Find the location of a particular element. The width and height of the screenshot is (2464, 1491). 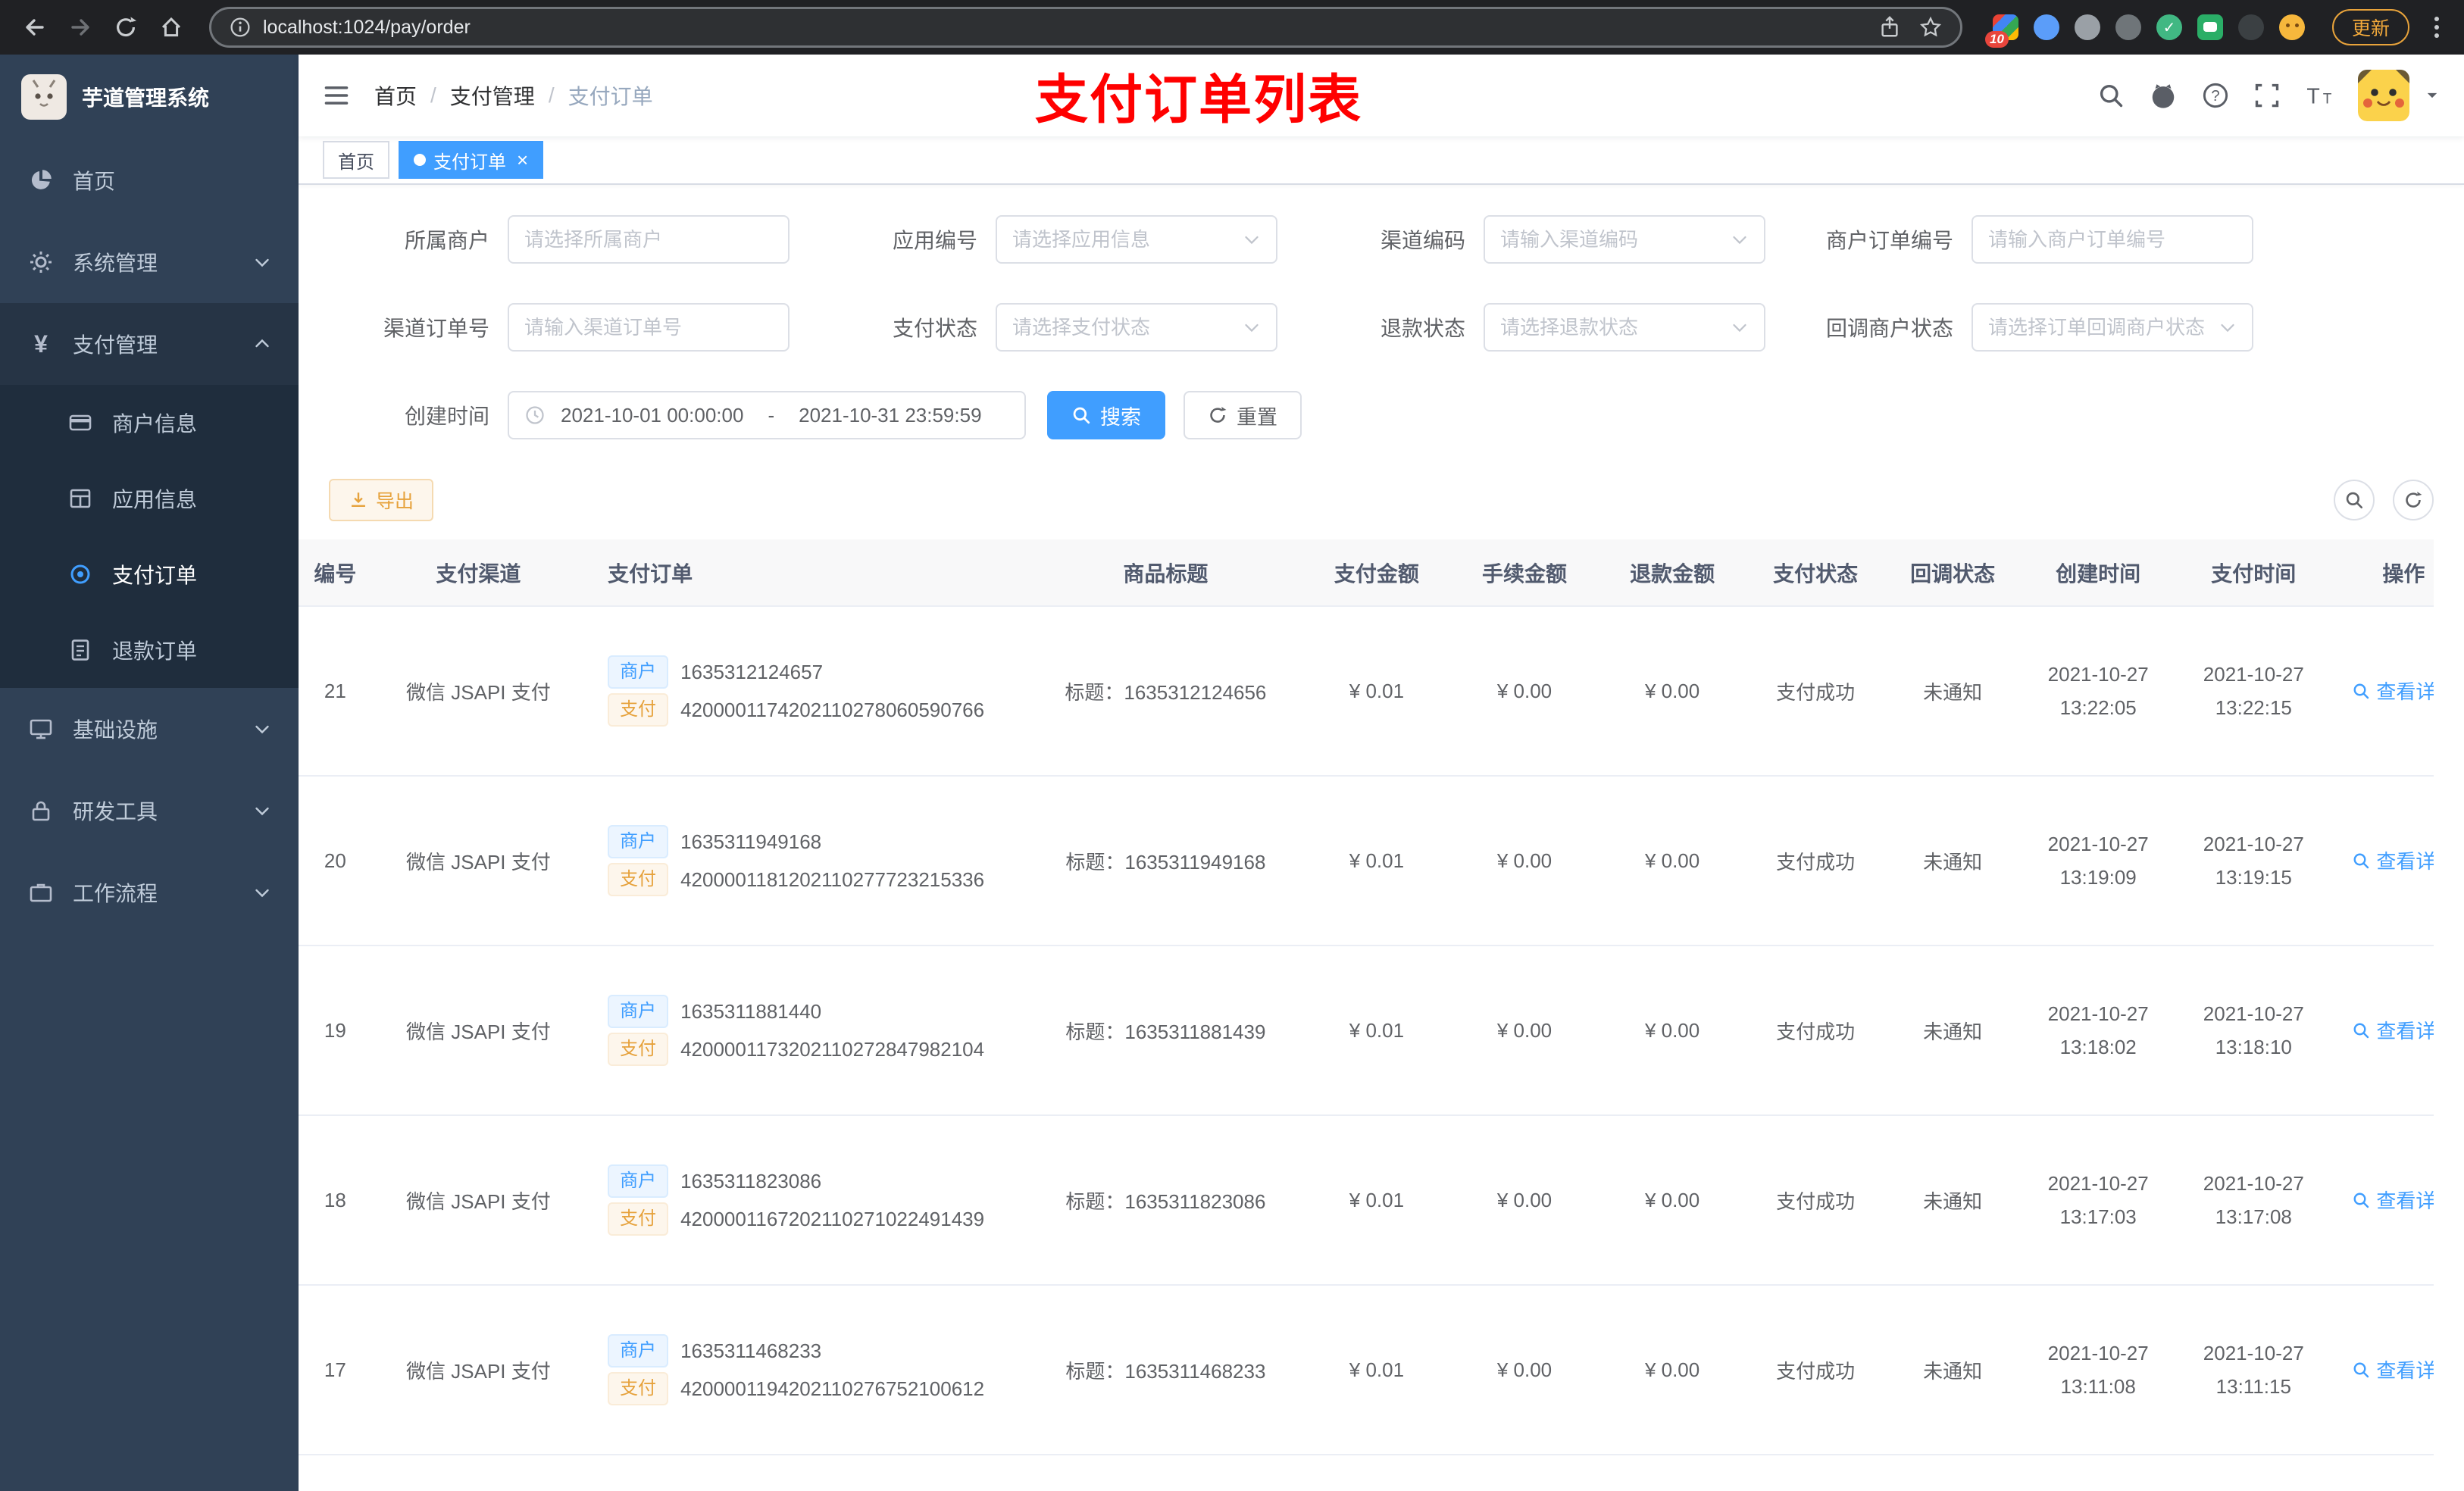

app-no-filter-select is located at coordinates (1136, 239).